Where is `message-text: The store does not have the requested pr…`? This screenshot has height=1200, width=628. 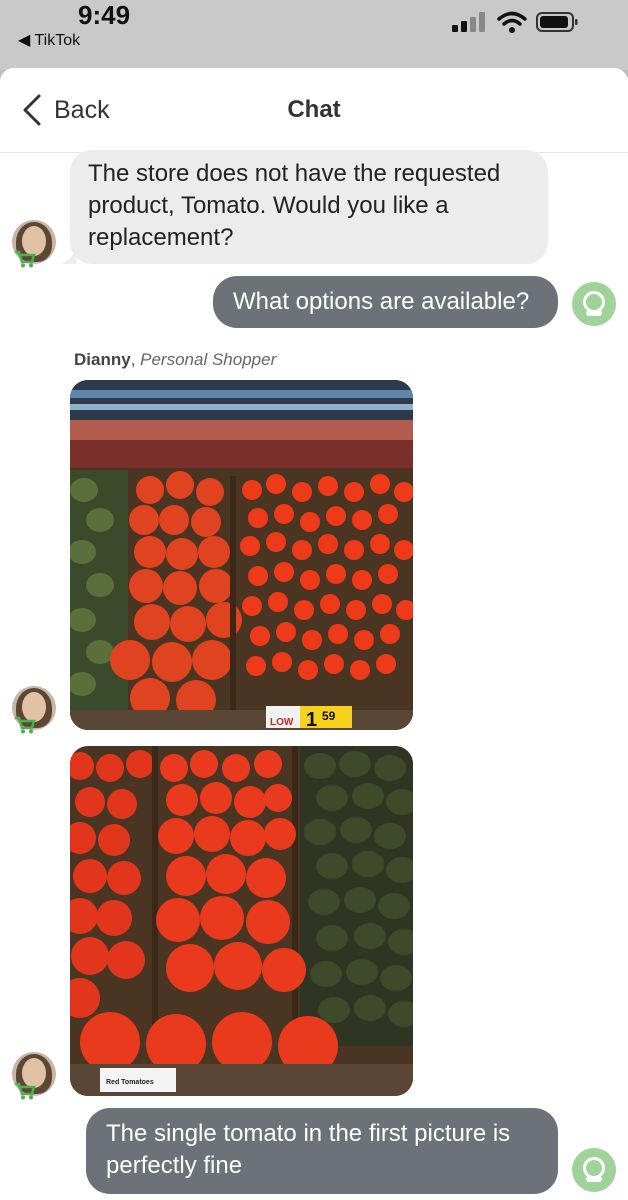
message-text: The store does not have the requested pr… is located at coordinates (294, 205).